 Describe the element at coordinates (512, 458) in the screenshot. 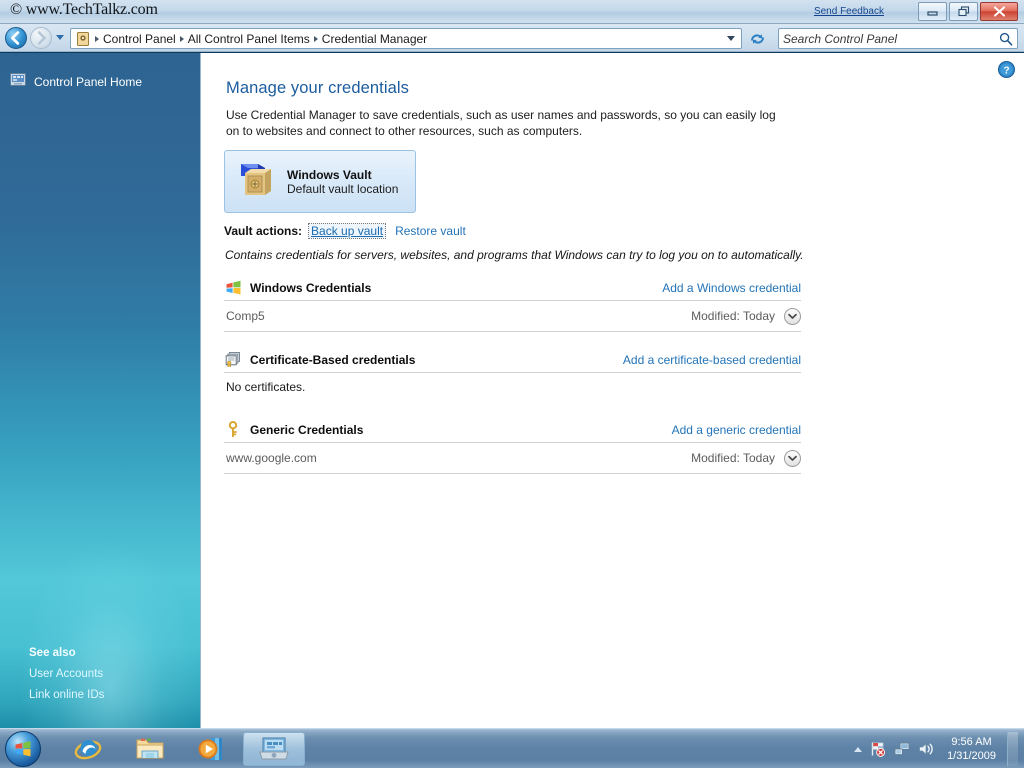

I see `table-row: www.google.com Modified: Today` at that location.